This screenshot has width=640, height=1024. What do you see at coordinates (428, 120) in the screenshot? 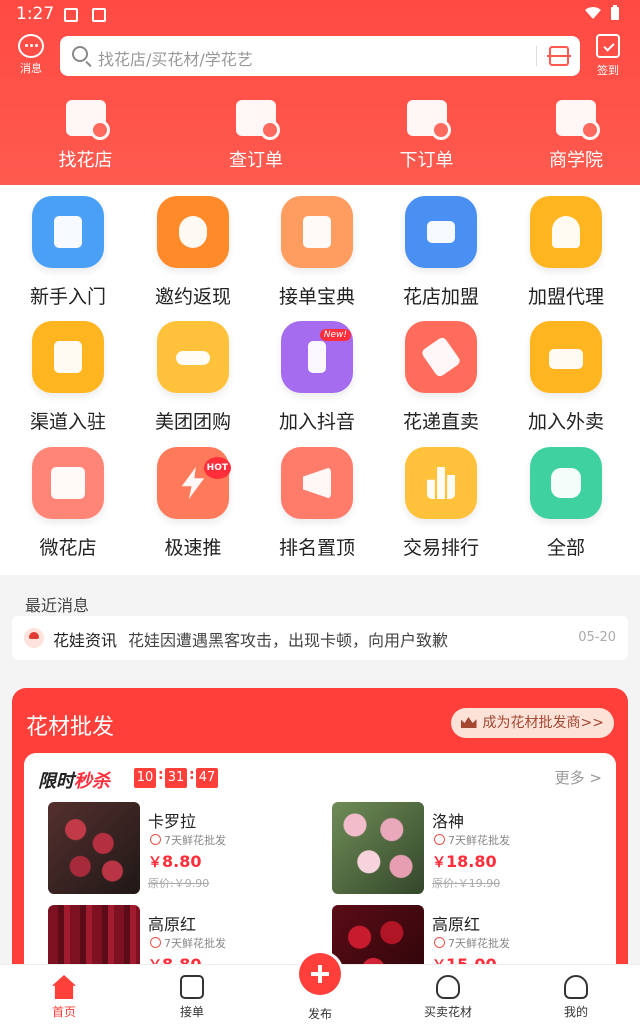
I see `clipboard-send-icon` at bounding box center [428, 120].